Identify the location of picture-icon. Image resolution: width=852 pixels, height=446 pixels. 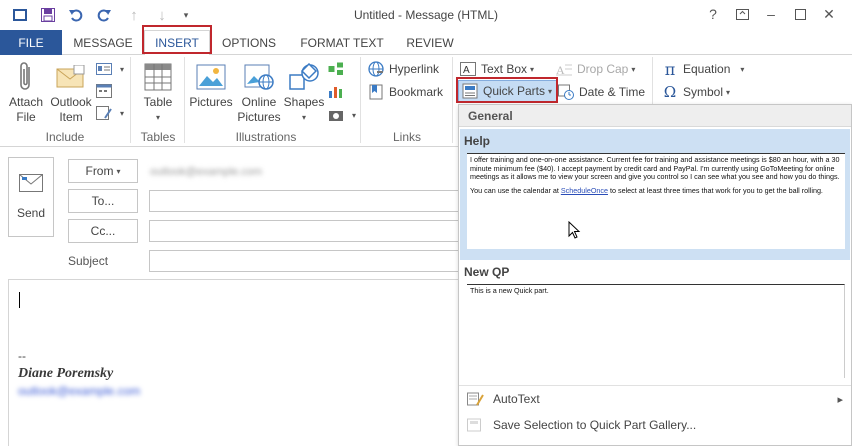
(211, 77).